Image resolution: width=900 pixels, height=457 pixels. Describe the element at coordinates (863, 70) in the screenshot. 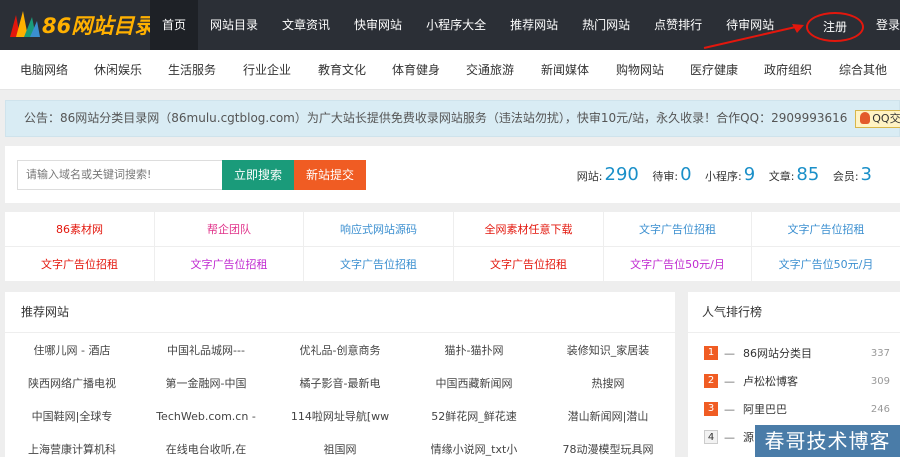

I see `category-link: 综合其他` at that location.